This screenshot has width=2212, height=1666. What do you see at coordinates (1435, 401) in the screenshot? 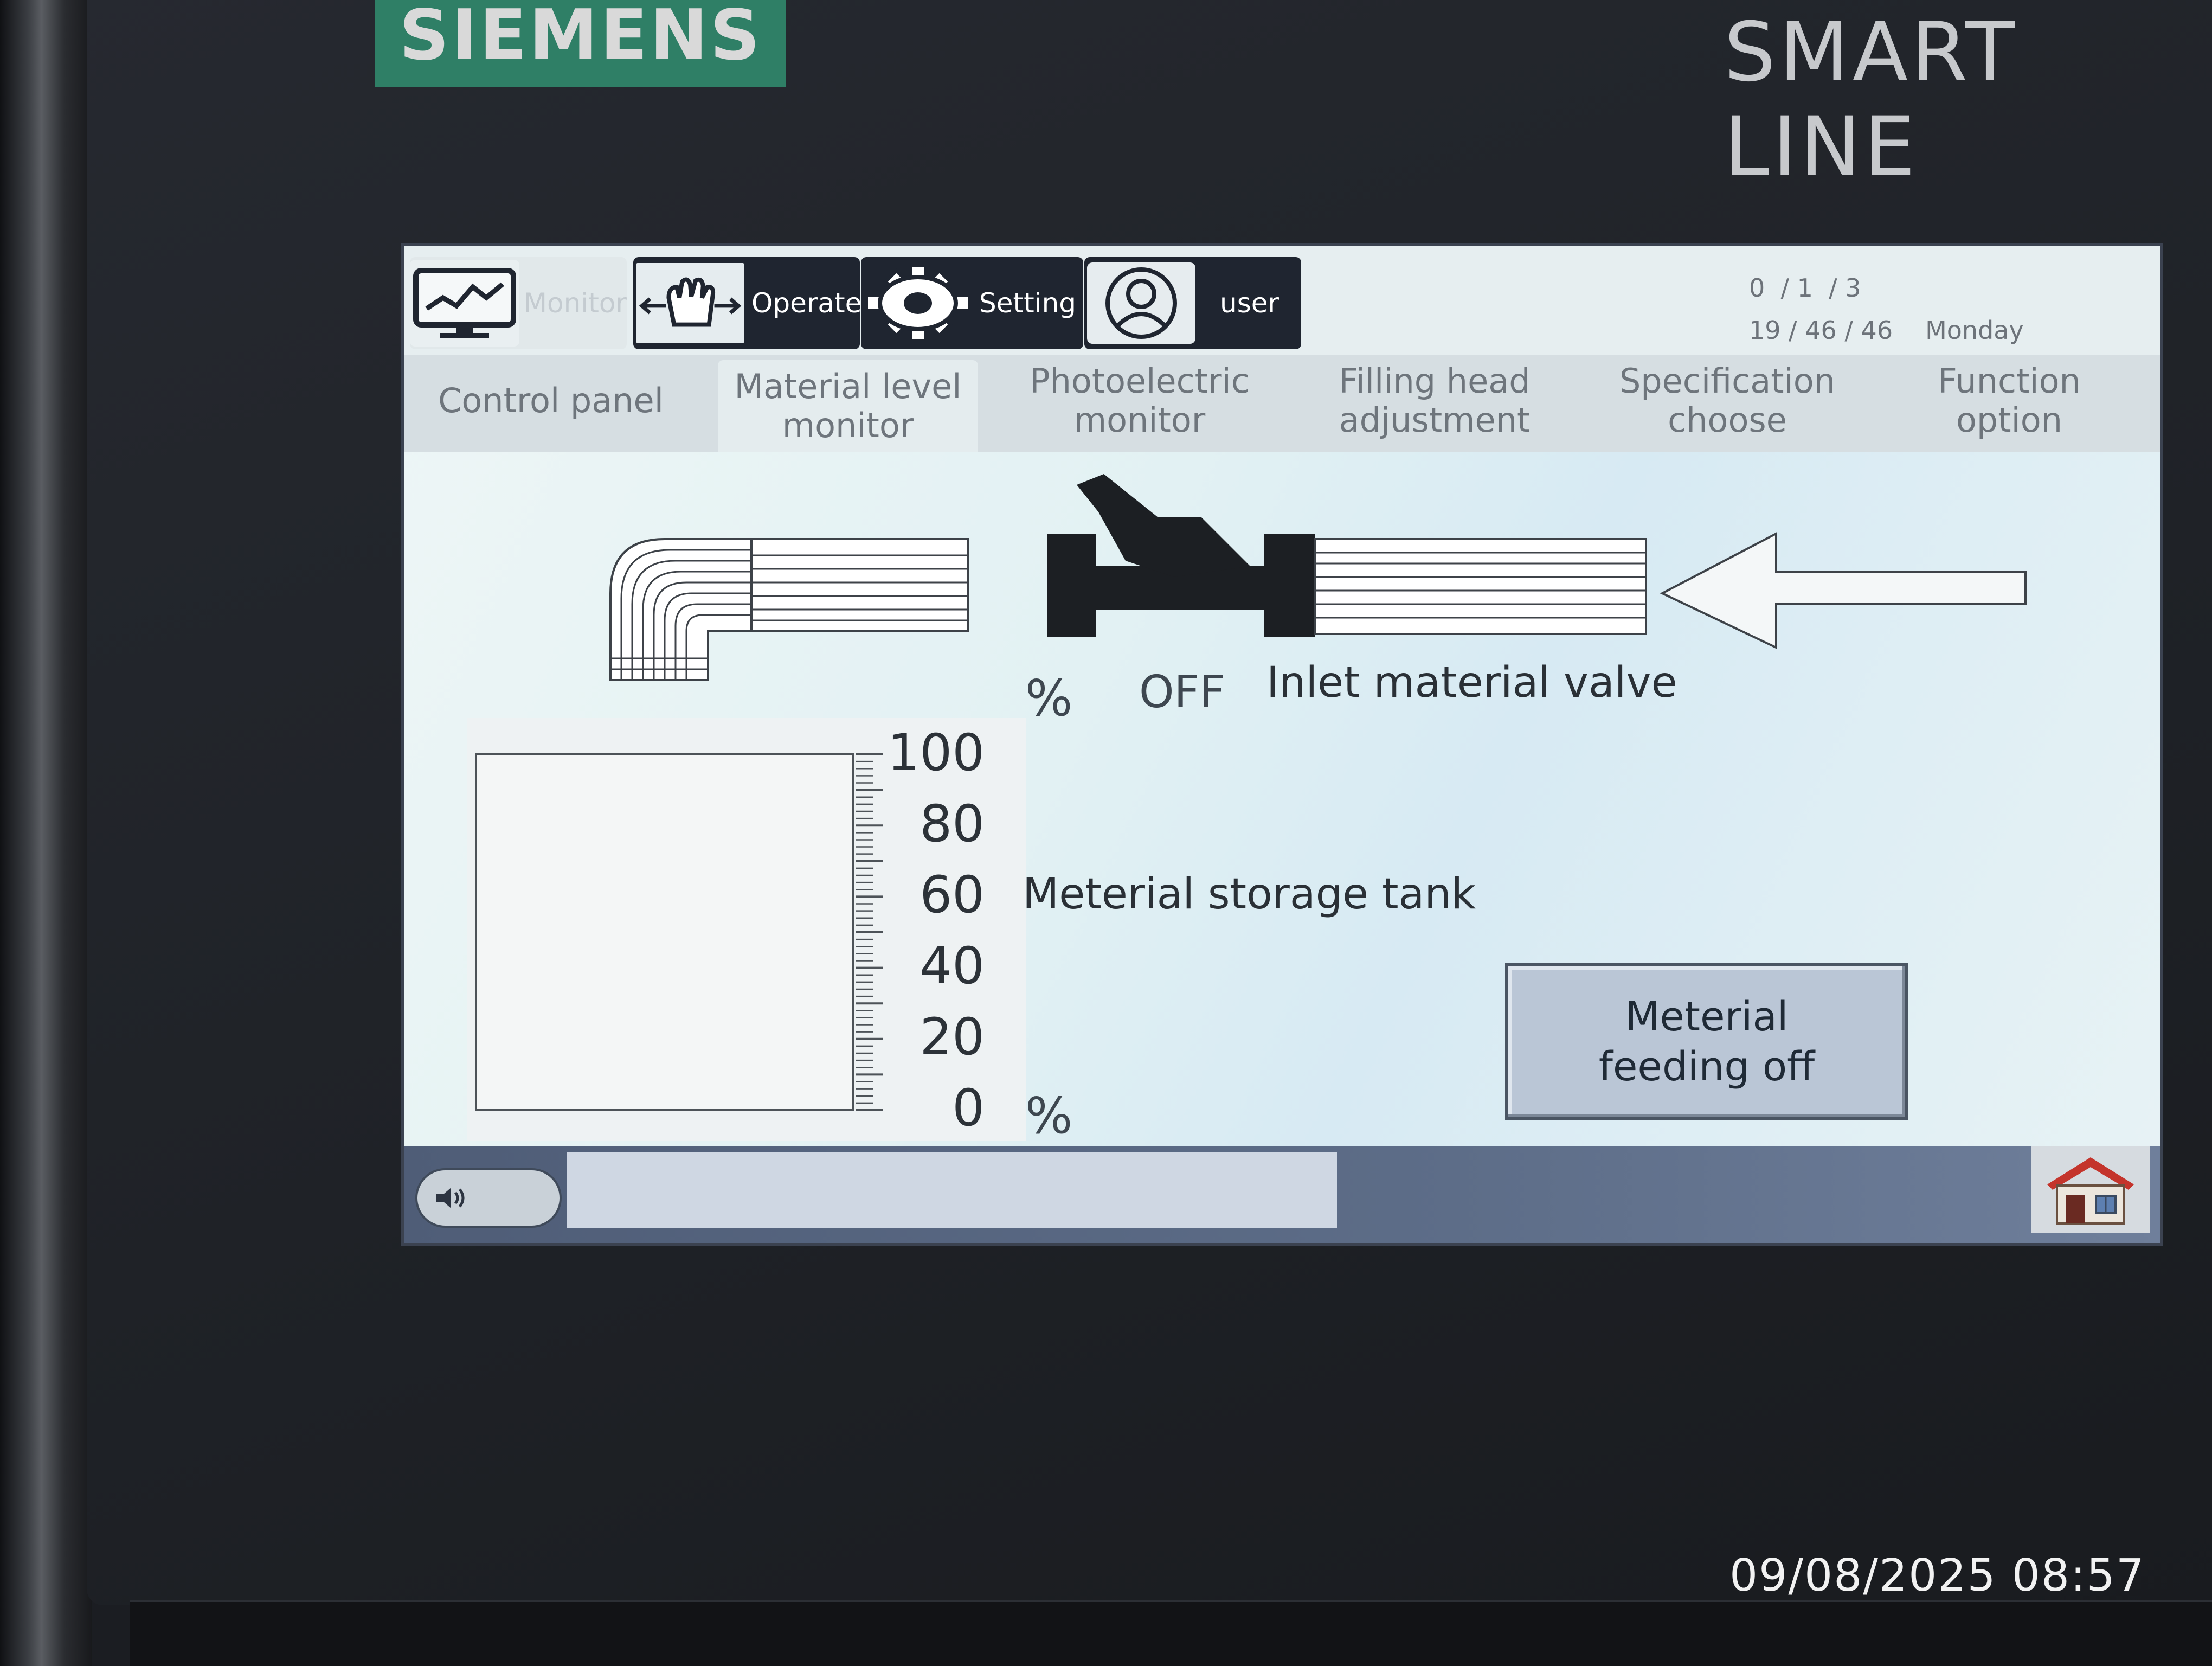
I see `tab-filling-head-adjustment: Filling head adjustment` at bounding box center [1435, 401].